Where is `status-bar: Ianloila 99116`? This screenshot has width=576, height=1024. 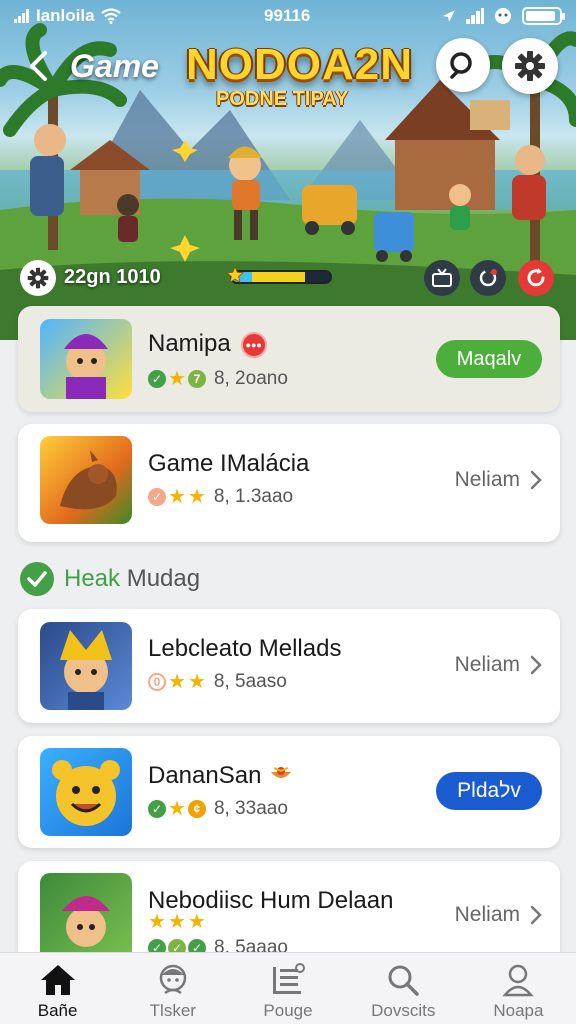
status-bar: Ianloila 99116 is located at coordinates (288, 16).